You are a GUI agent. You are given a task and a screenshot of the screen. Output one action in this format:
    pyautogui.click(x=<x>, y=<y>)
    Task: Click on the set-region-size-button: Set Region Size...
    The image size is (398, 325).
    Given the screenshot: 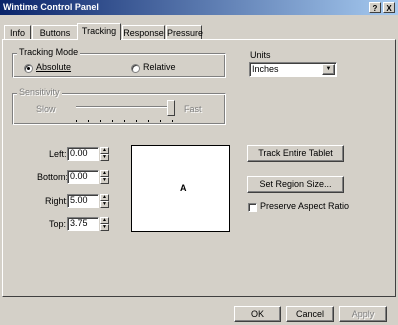 What is the action you would take?
    pyautogui.click(x=295, y=184)
    